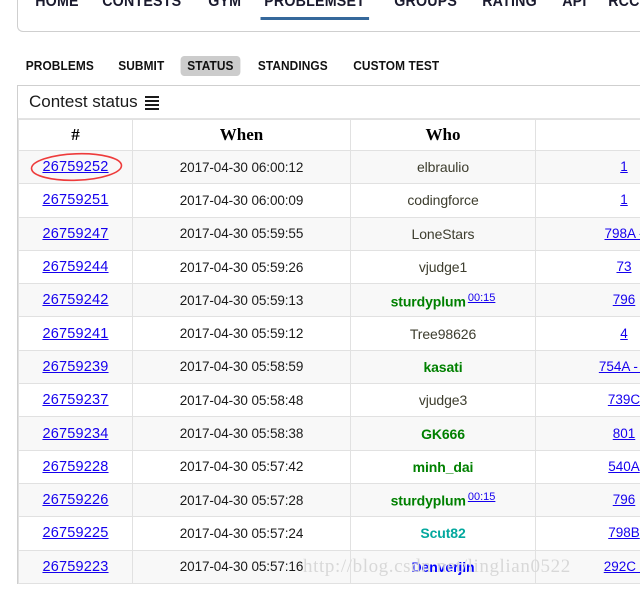  Describe the element at coordinates (443, 267) in the screenshot. I see `author-link: vjudge1` at that location.